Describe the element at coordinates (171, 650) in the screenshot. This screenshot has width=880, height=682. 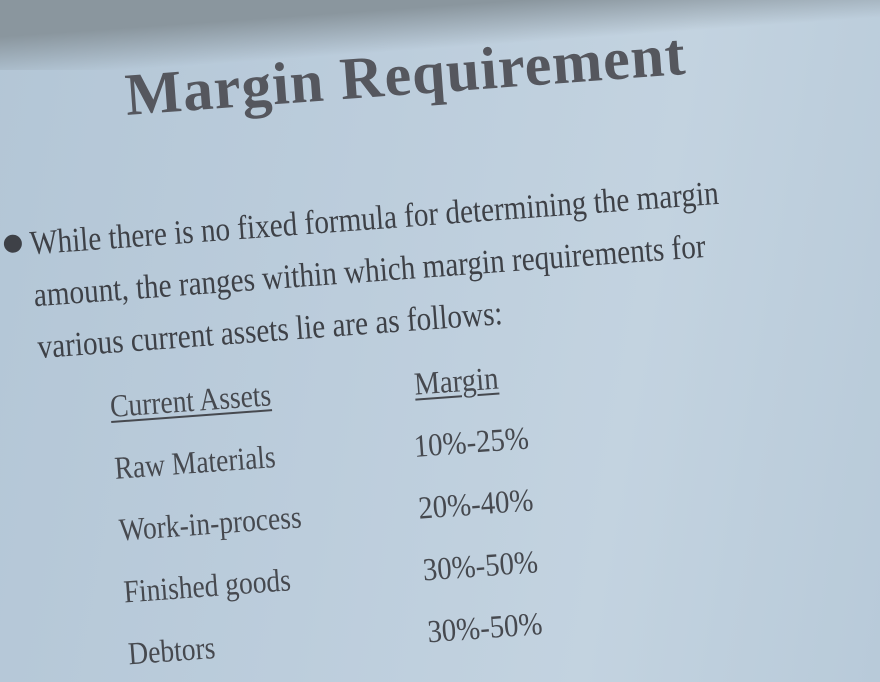
I see `asset-cell: Debtors` at that location.